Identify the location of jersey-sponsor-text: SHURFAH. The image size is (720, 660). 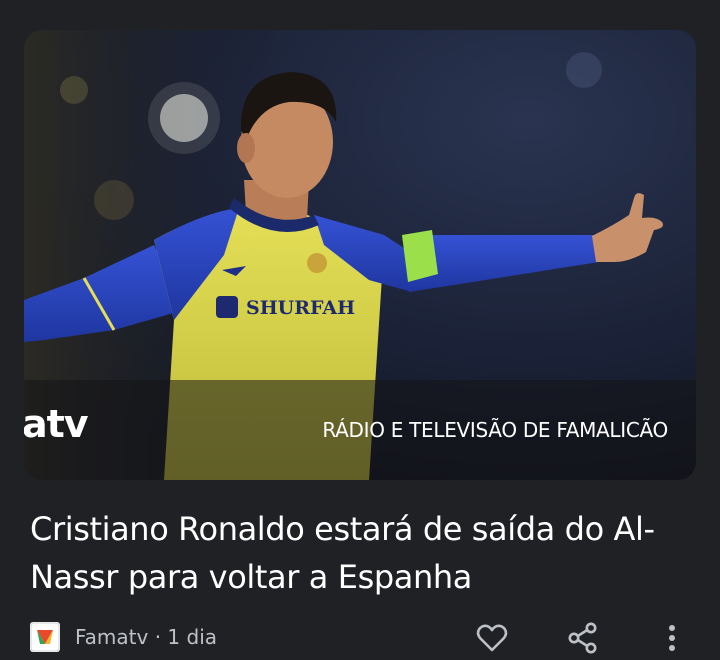
(300, 308).